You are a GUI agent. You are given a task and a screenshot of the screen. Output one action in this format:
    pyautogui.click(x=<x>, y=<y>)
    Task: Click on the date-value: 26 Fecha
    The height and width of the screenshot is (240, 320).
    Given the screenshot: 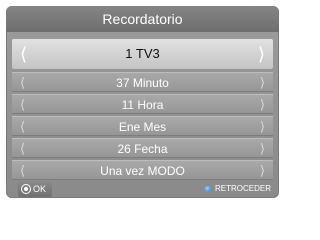 What is the action you would take?
    pyautogui.click(x=142, y=149)
    